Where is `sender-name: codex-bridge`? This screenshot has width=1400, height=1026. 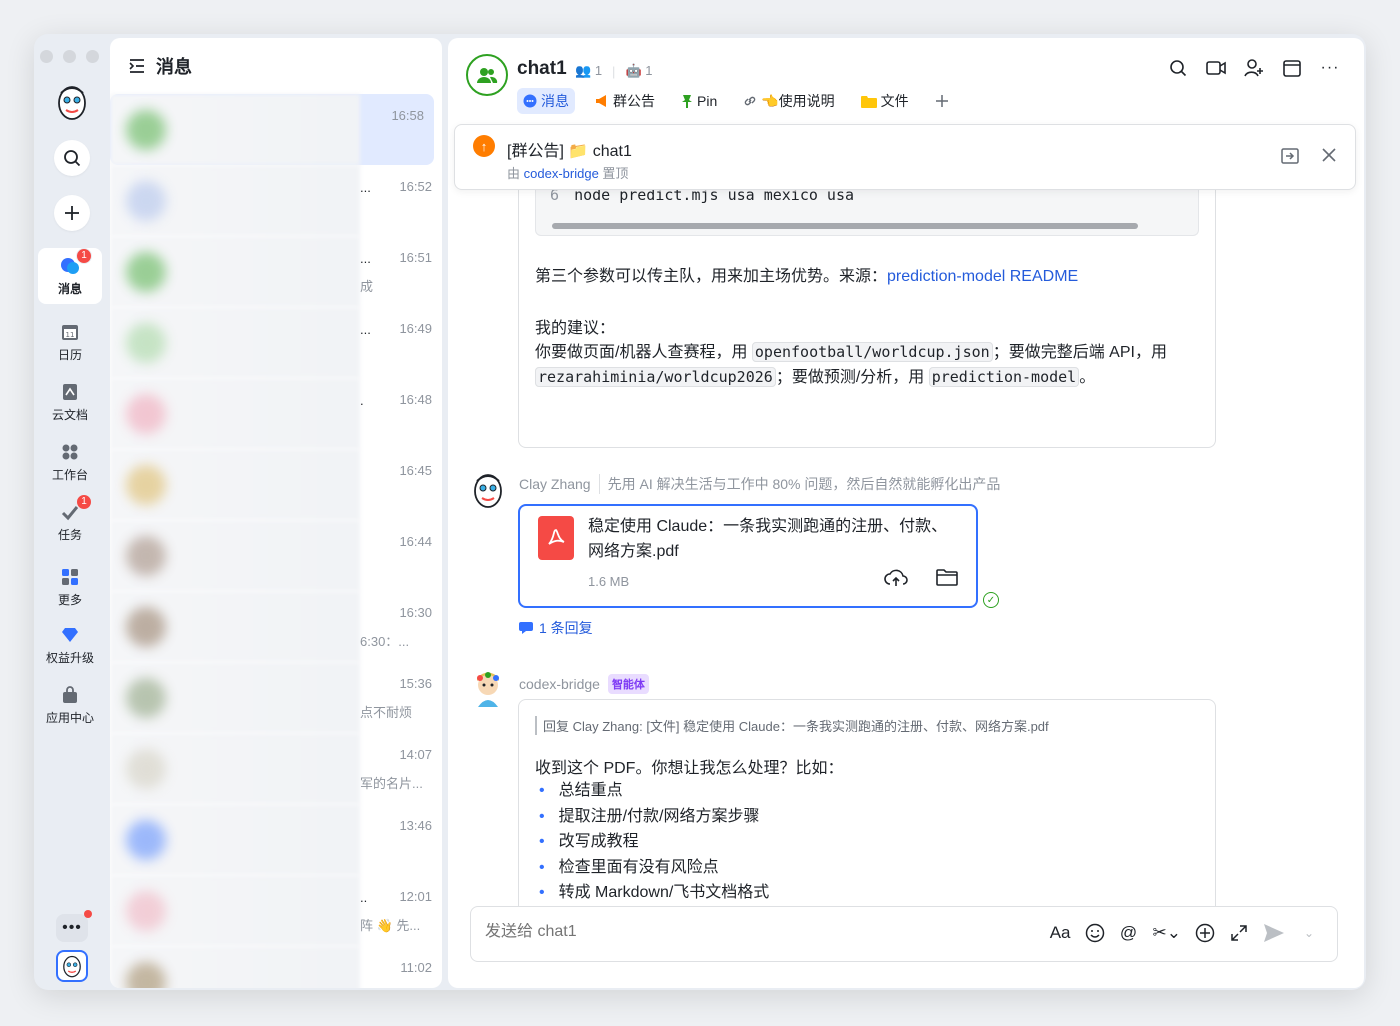 sender-name: codex-bridge is located at coordinates (559, 684).